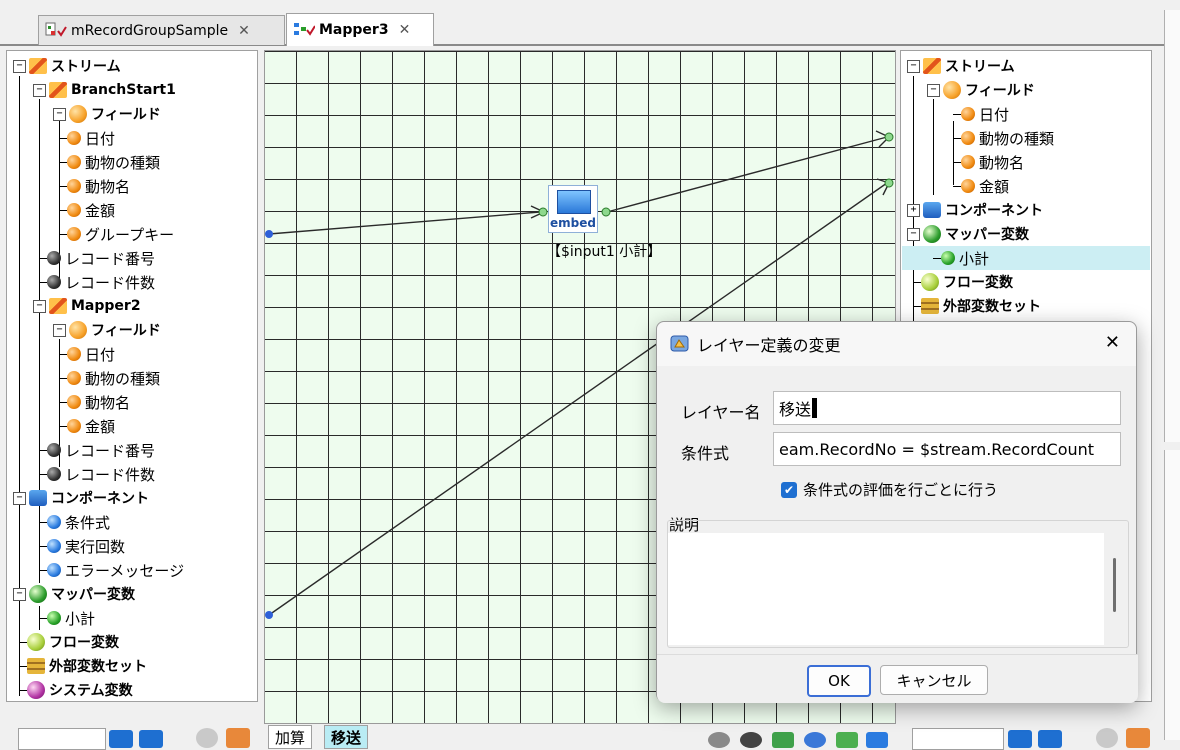 This screenshot has width=1180, height=750. What do you see at coordinates (74, 522) in the screenshot?
I see `tree-node-component-item: 条件式` at bounding box center [74, 522].